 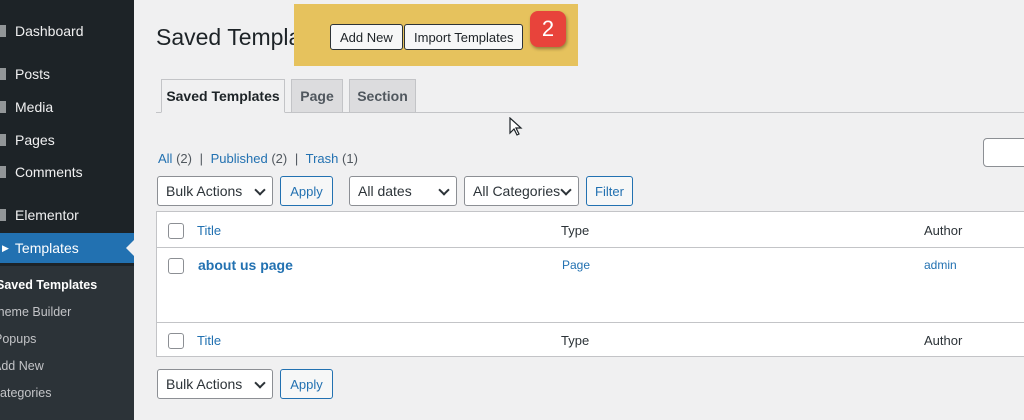 I want to click on tab-section: Section, so click(x=382, y=96).